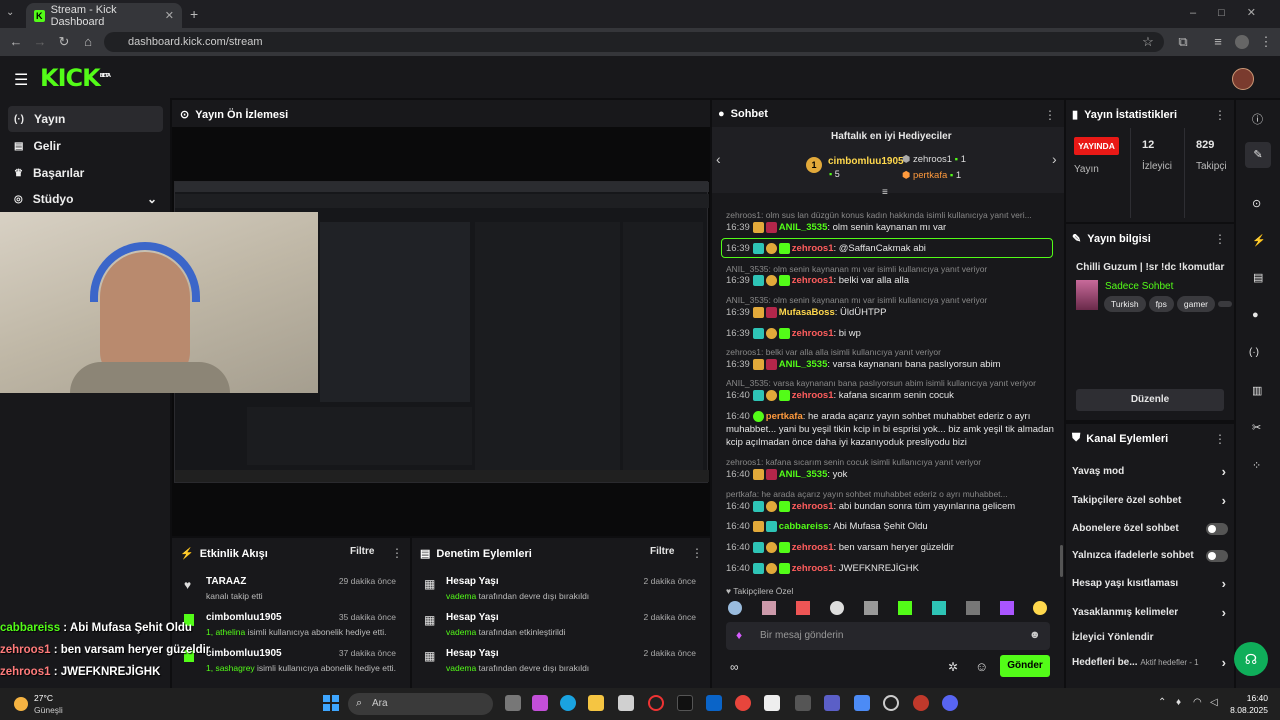 The image size is (1280, 720). I want to click on tag-chip, so click(1225, 304).